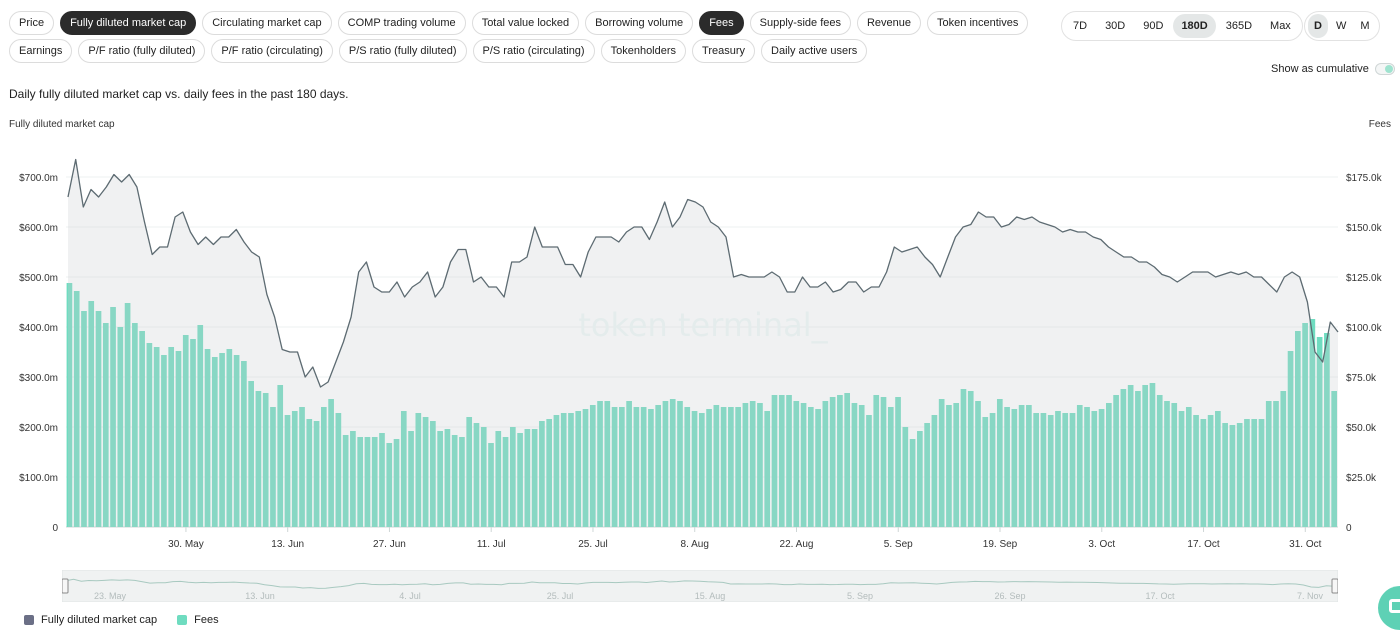  What do you see at coordinates (287, 544) in the screenshot?
I see `x-axis-tick-label: 13. Jun` at bounding box center [287, 544].